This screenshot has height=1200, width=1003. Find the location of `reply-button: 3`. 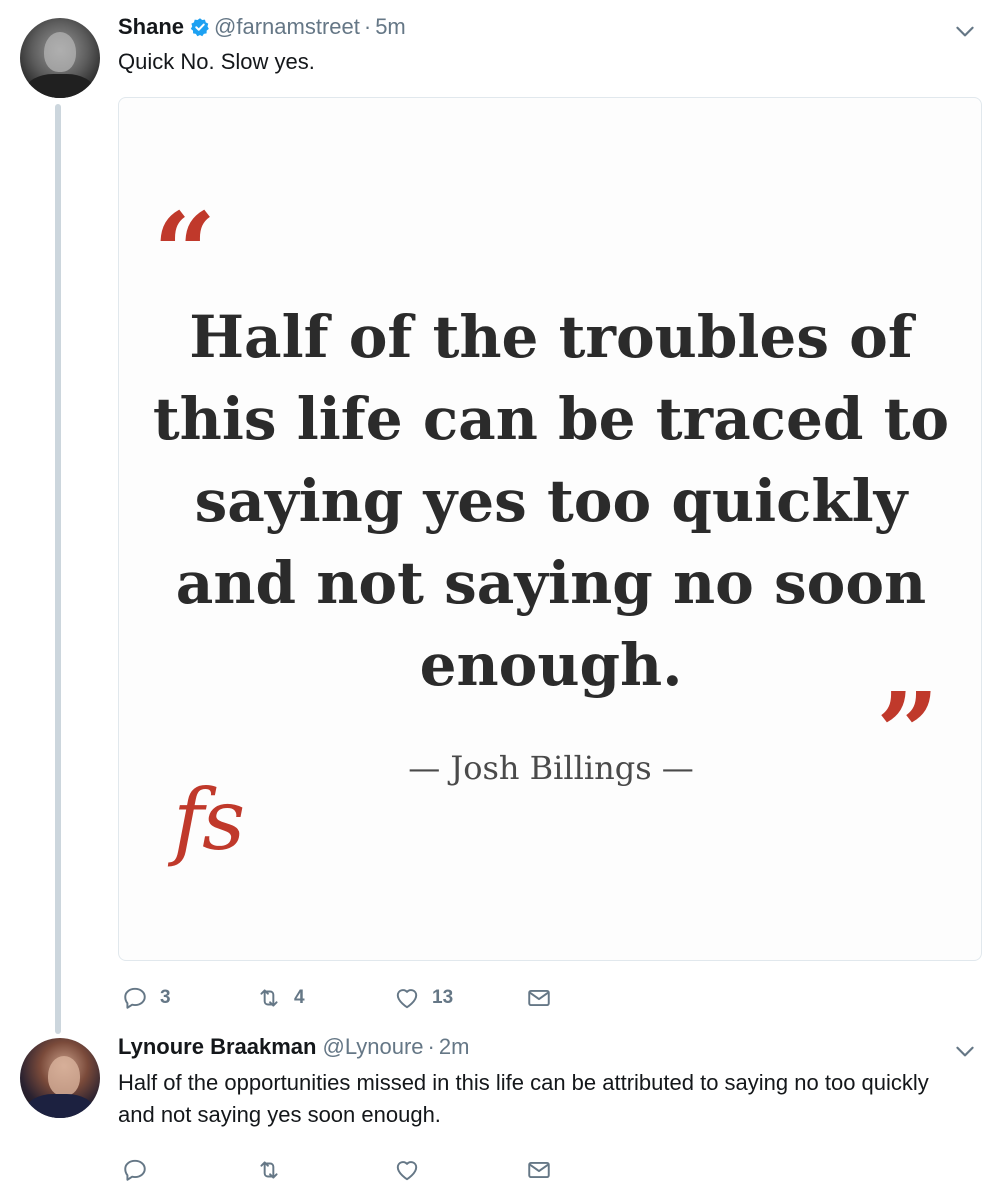

reply-button: 3 is located at coordinates (146, 998).